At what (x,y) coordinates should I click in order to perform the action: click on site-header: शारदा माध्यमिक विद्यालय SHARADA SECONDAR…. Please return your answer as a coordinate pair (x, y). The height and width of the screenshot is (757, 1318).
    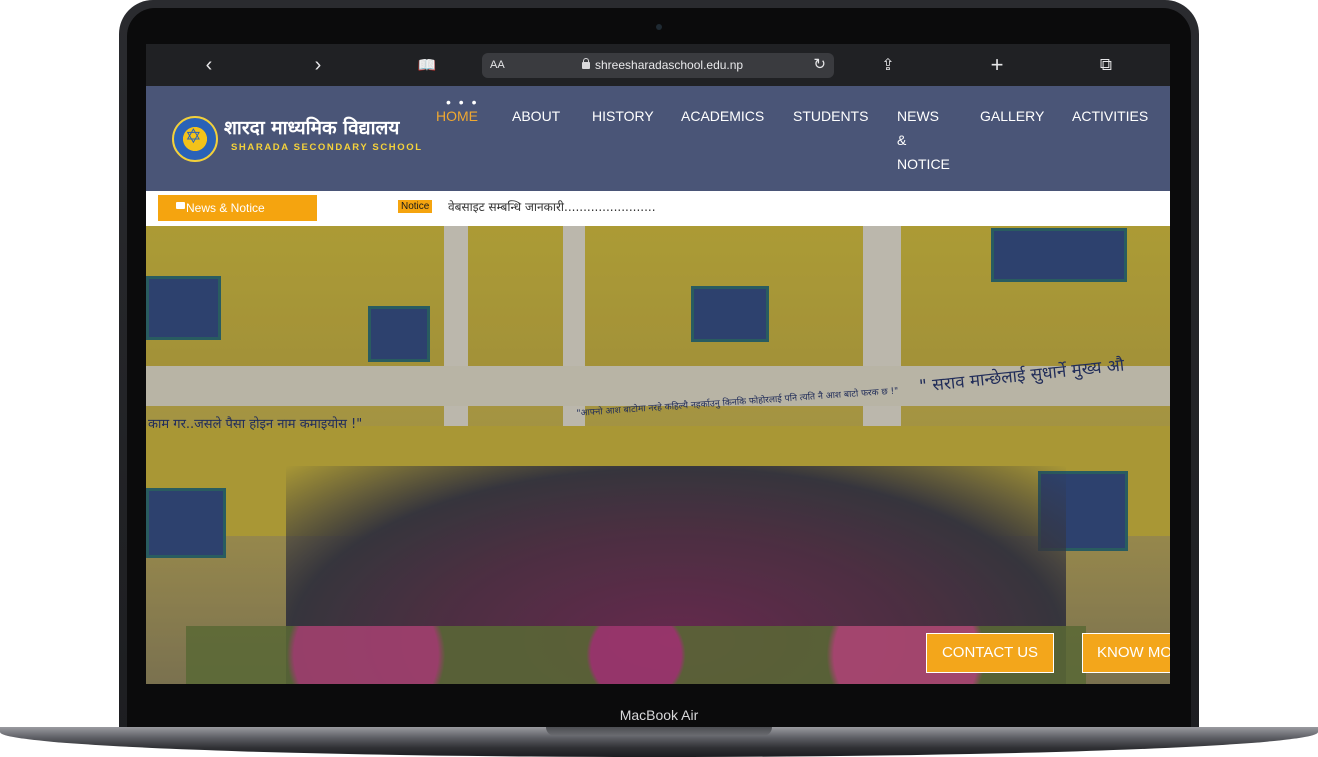
    Looking at the image, I should click on (658, 138).